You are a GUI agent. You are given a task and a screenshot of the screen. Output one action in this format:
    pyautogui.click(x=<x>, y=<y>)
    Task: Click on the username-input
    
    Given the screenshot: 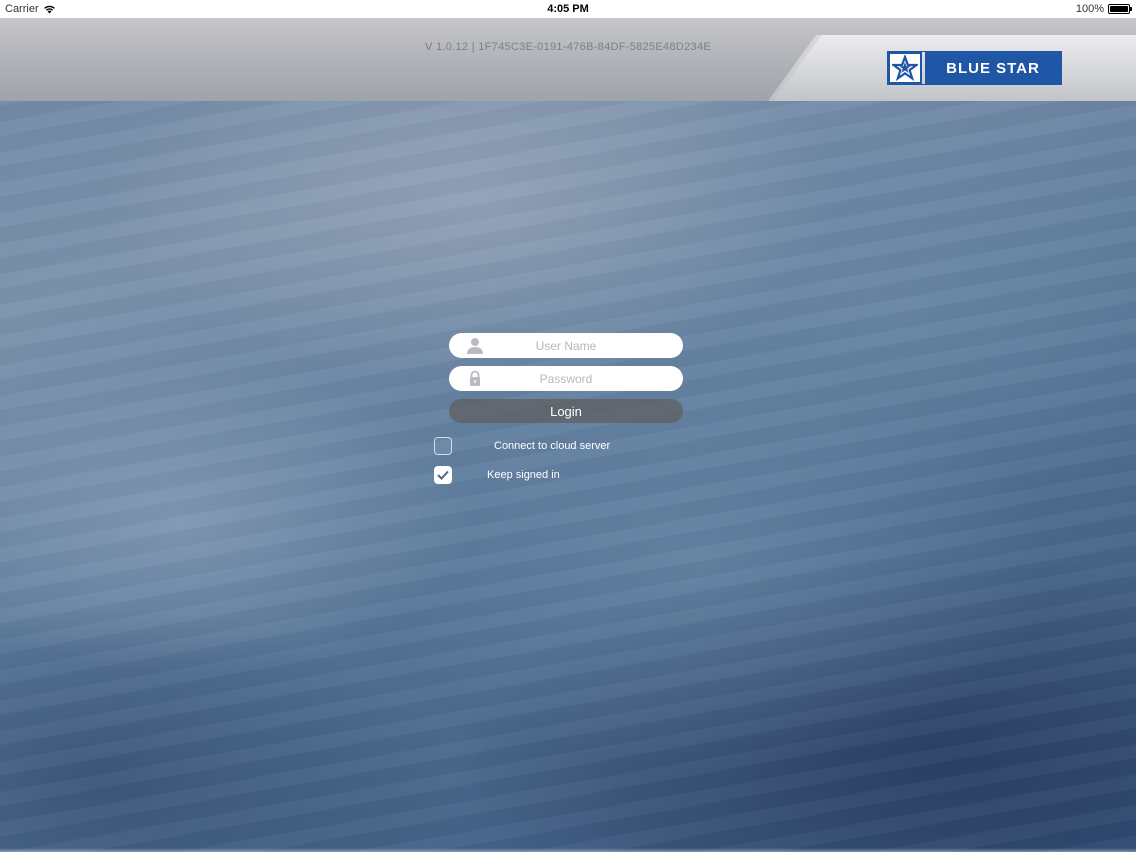 What is the action you would take?
    pyautogui.click(x=566, y=345)
    